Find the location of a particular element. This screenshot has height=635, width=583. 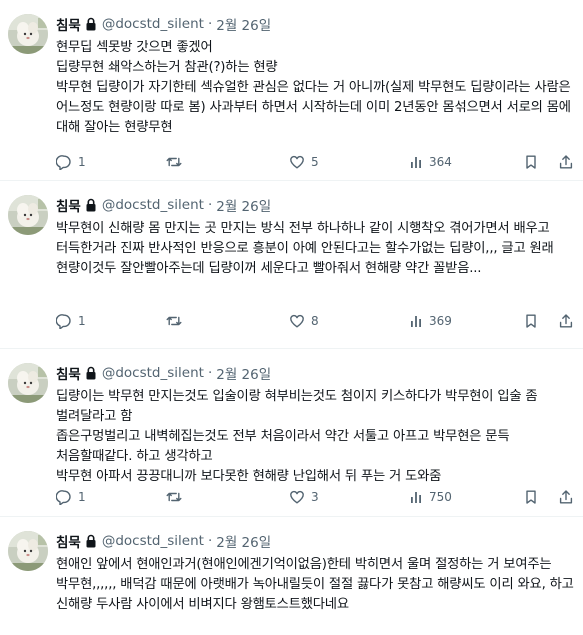

tweet-actions: 1 3 750 is located at coordinates (316, 497).